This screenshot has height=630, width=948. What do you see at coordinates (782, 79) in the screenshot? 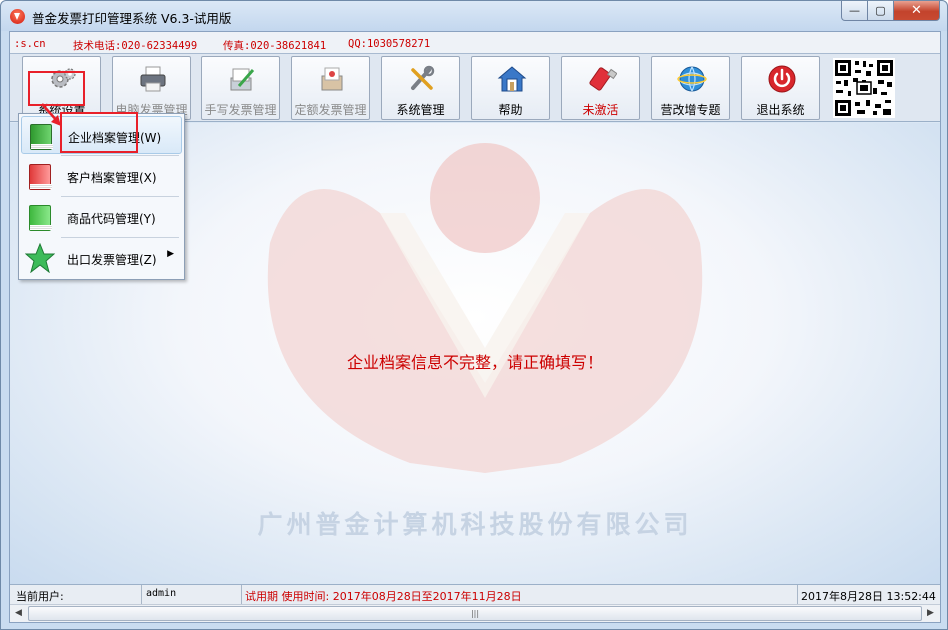
I see `power-icon` at bounding box center [782, 79].